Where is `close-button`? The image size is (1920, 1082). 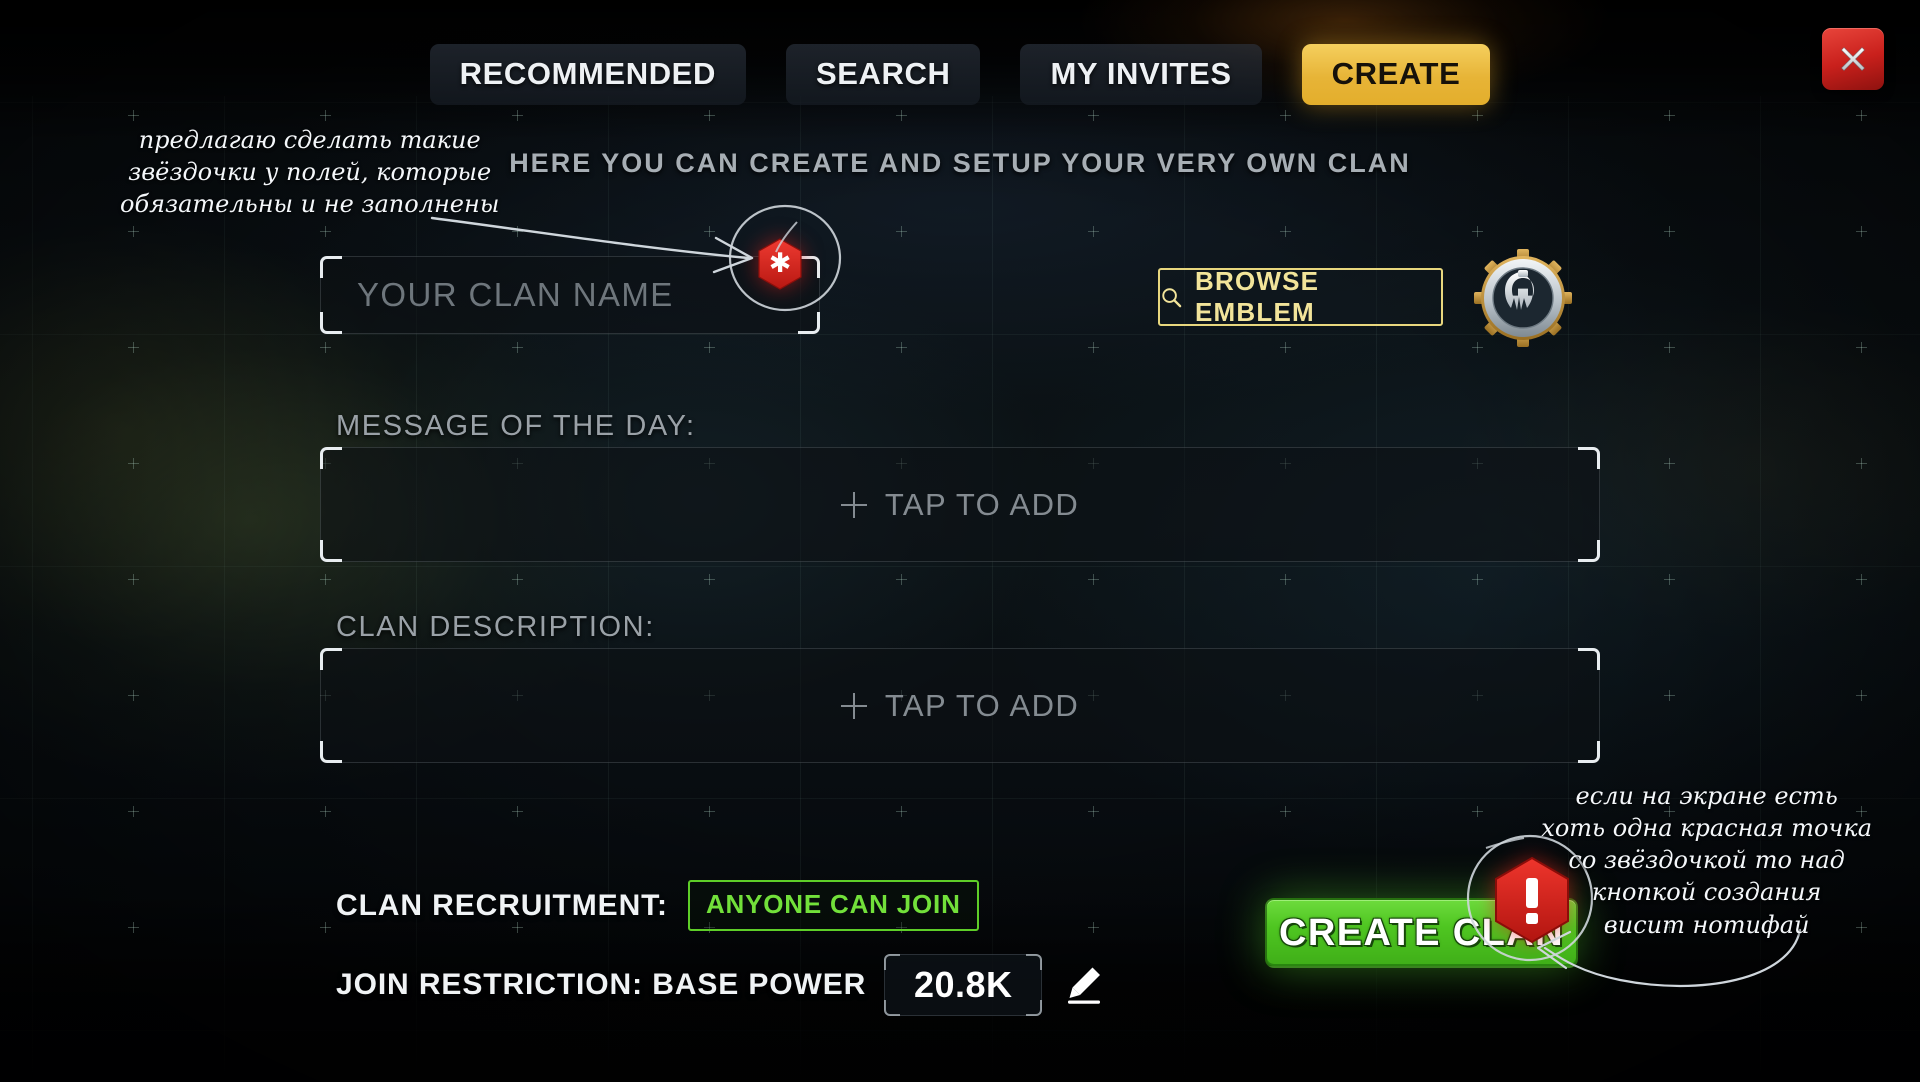 close-button is located at coordinates (1853, 59).